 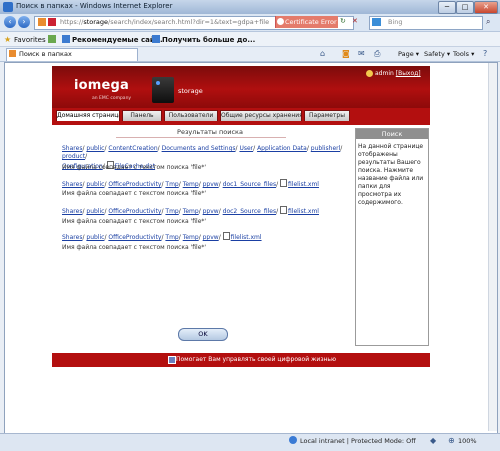 I want to click on tab-shares: Общие ресурсы хранения, so click(x=261, y=115).